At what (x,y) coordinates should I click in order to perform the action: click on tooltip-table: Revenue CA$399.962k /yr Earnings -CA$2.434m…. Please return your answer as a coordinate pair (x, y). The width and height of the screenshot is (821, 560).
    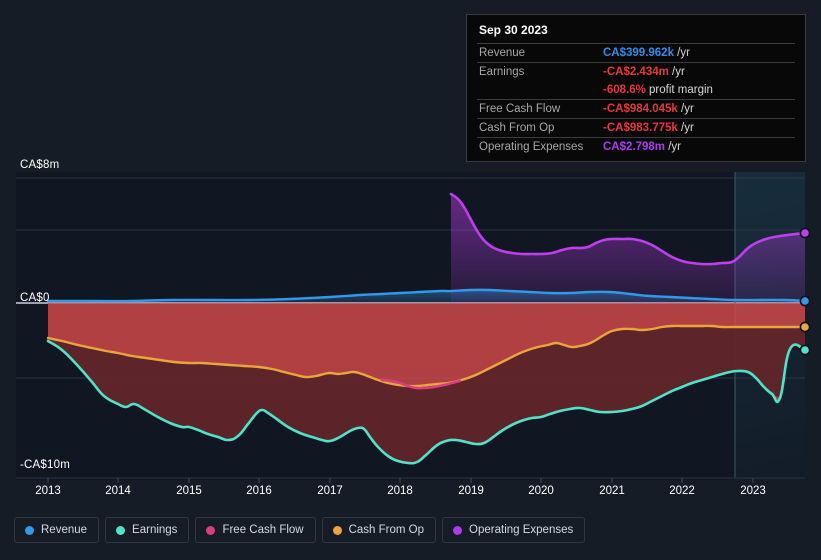
    Looking at the image, I should click on (636, 99).